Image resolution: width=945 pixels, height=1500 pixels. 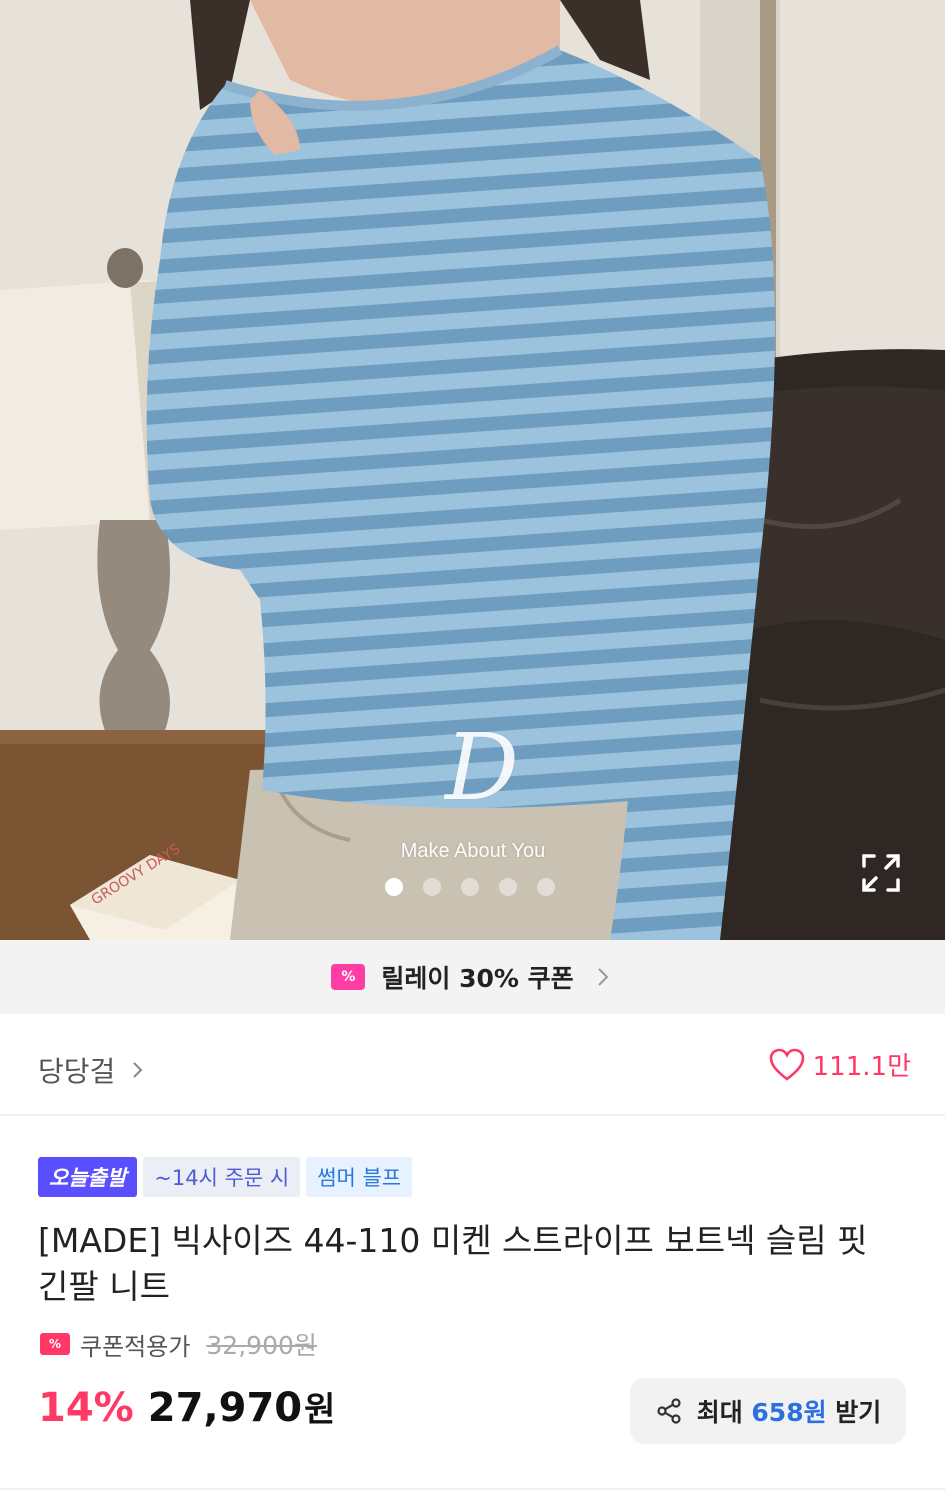 I want to click on share-prefix: 최대, so click(x=724, y=1412).